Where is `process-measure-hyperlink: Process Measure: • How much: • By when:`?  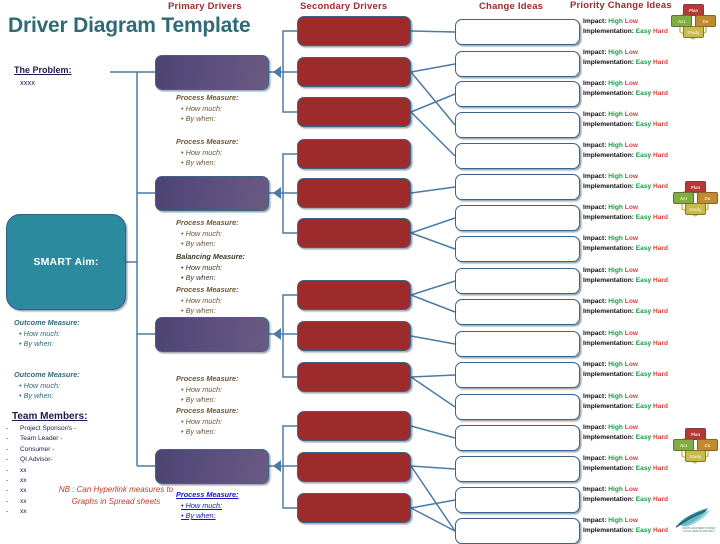
process-measure-hyperlink: Process Measure: • How much: • By when: is located at coordinates (207, 506).